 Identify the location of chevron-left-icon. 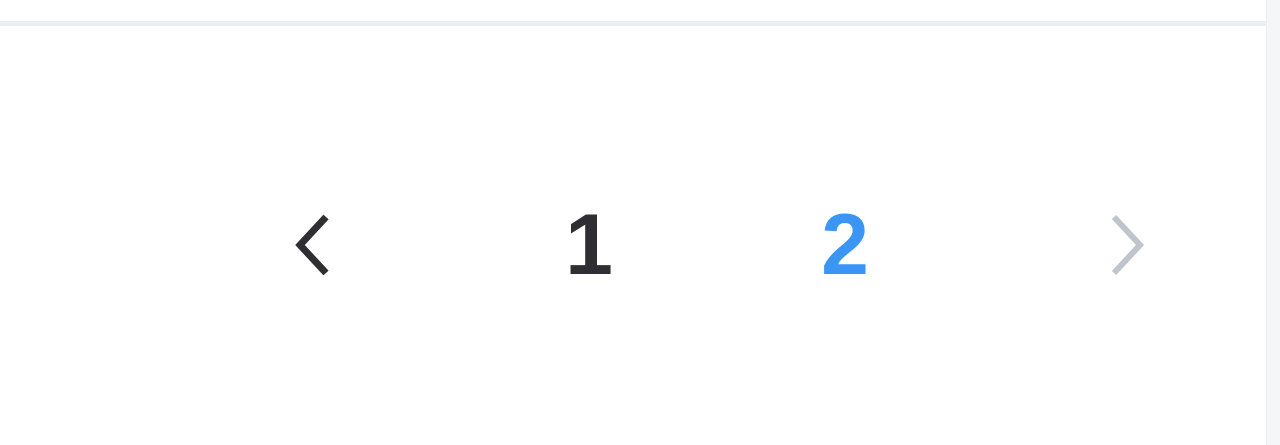
(312, 245).